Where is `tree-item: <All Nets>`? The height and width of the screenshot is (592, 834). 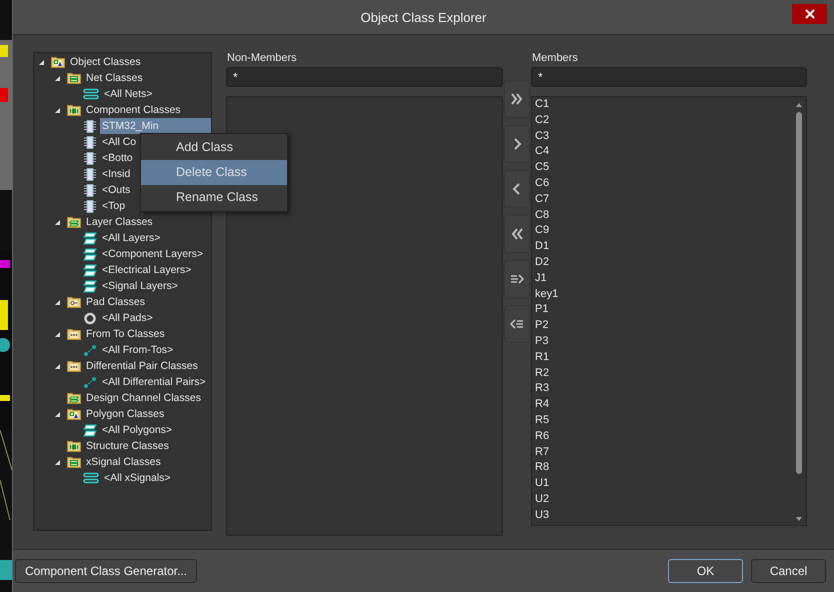
tree-item: <All Nets> is located at coordinates (128, 94).